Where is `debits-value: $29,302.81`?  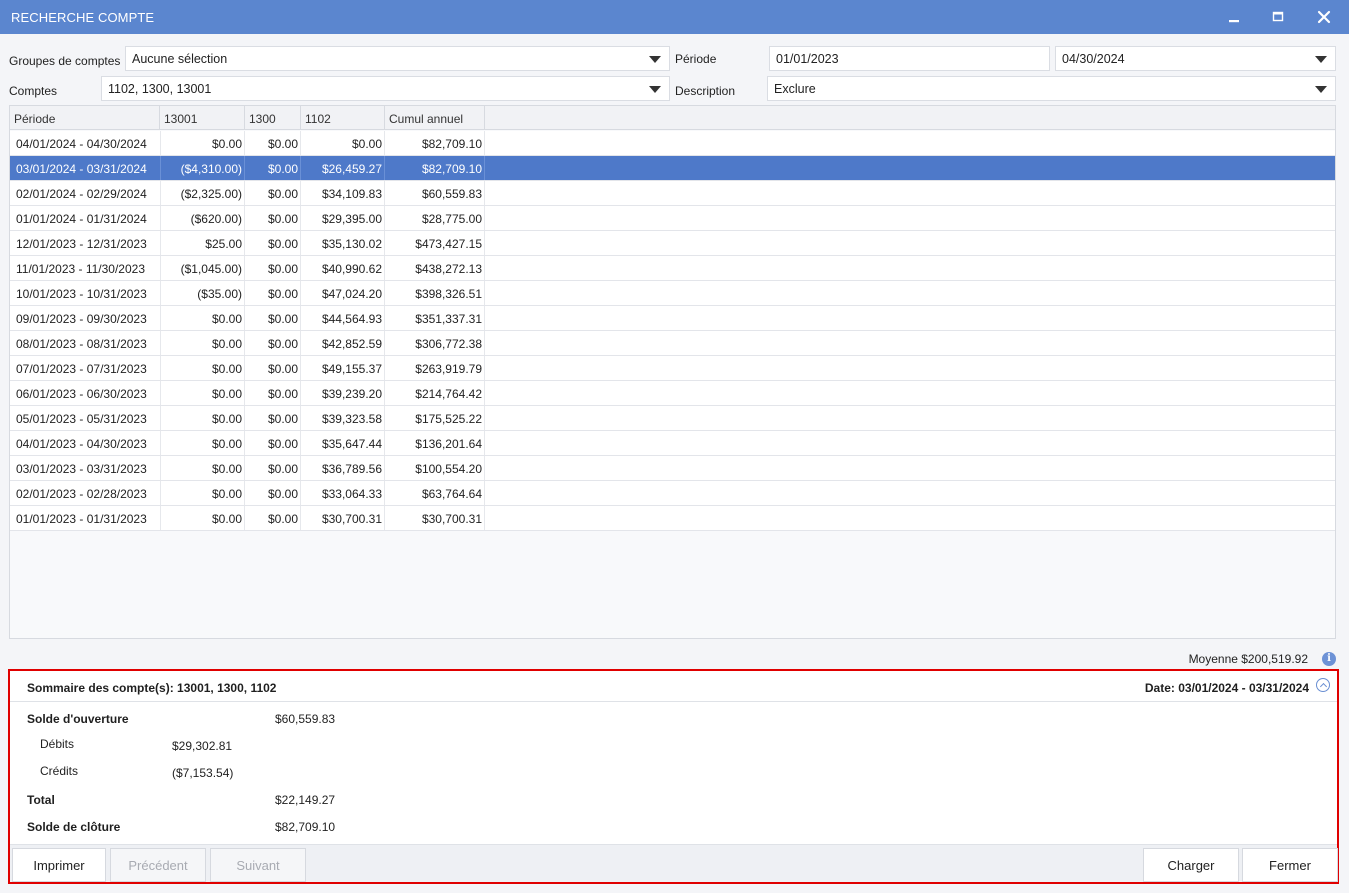
debits-value: $29,302.81 is located at coordinates (202, 746).